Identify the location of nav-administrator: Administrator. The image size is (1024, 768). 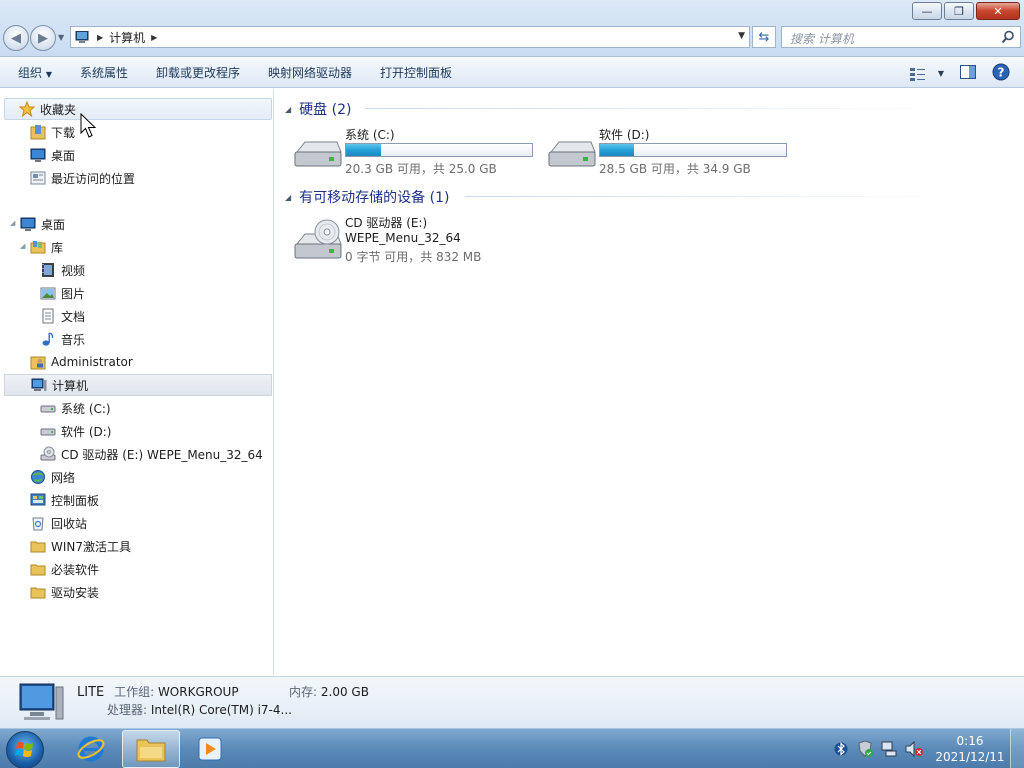
(81, 362).